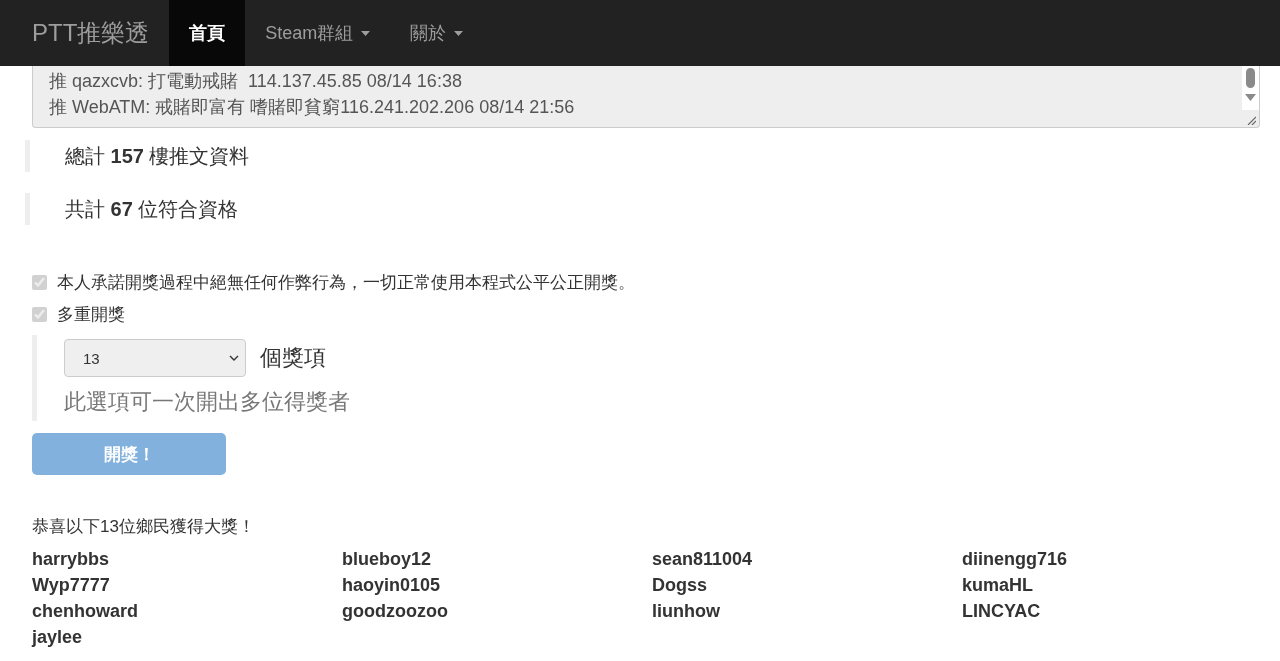  Describe the element at coordinates (646, 97) in the screenshot. I see `comments-textarea: 推 qazxcvb: 打電動戒賭 114.137.45.85 08/14 16:38 推 WebATM: 戒賭即富有 嗜賭即貧窮116.241.202.206 08/14 21:56` at that location.